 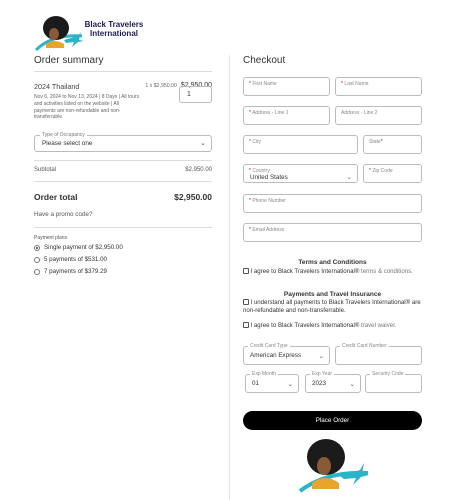 I want to click on card-type-select: Credit Card Type American Express ⌄, so click(x=286, y=354).